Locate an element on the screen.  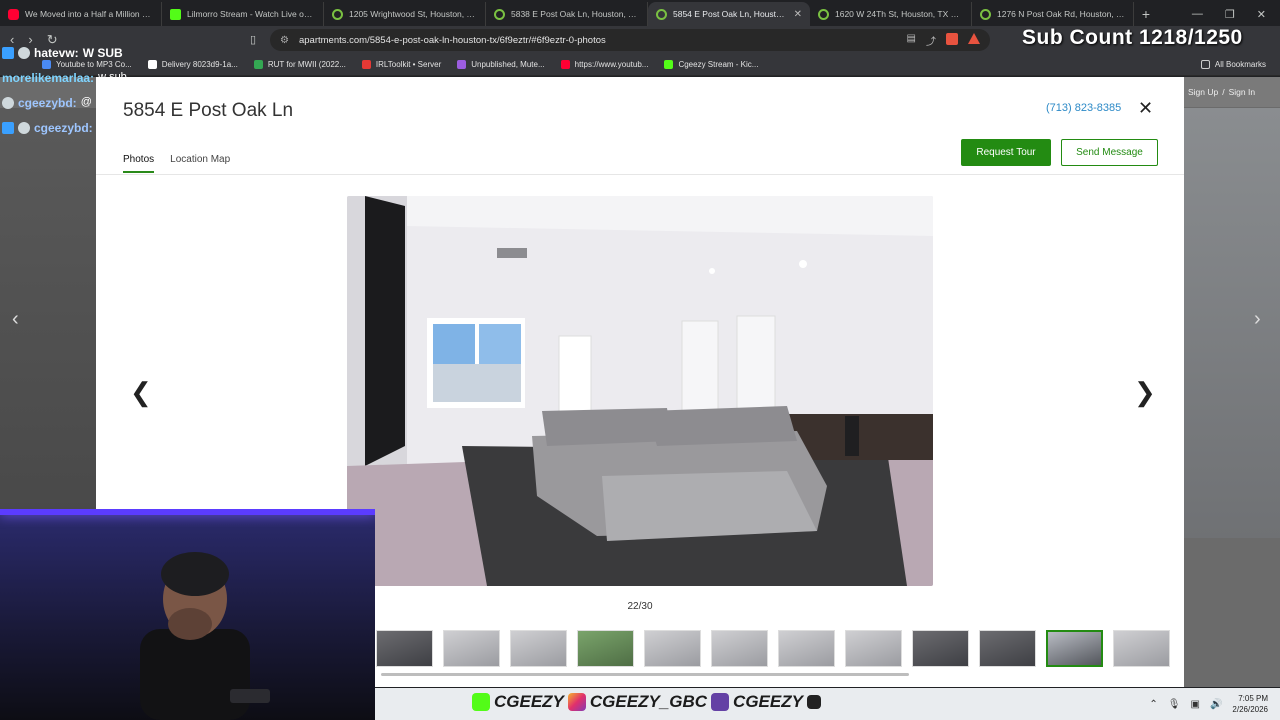
social-handle: CGEEZY is located at coordinates (768, 701).